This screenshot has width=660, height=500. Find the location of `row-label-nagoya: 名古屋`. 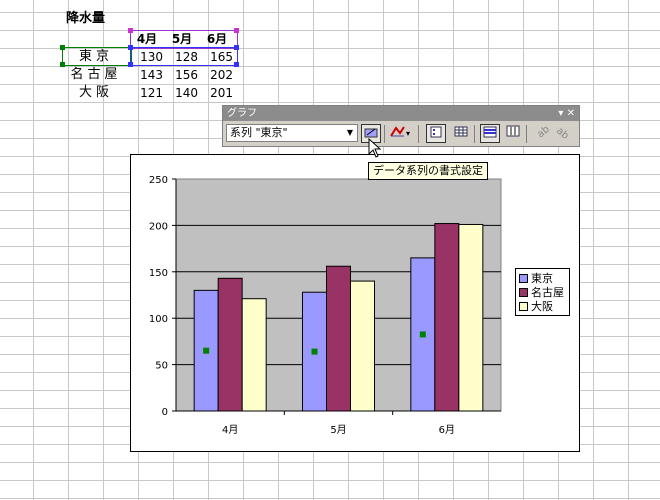

row-label-nagoya: 名古屋 is located at coordinates (96, 75).